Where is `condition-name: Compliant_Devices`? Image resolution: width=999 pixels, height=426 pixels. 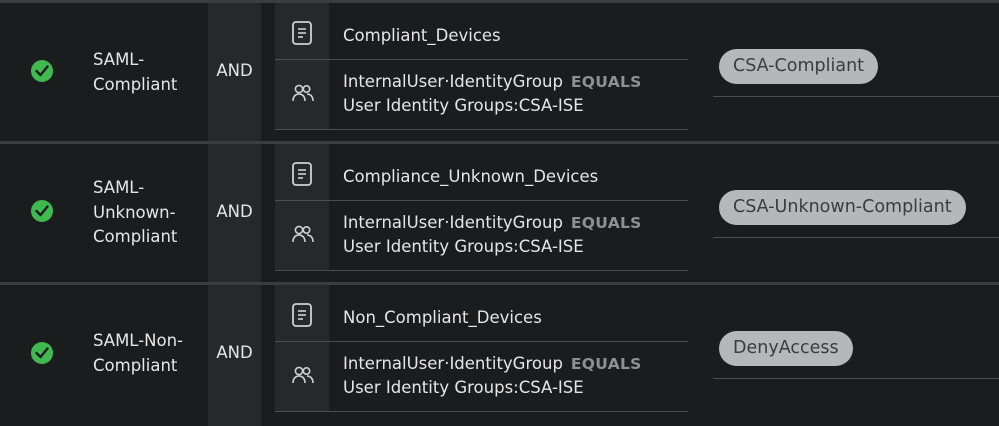
condition-name: Compliant_Devices is located at coordinates (422, 35).